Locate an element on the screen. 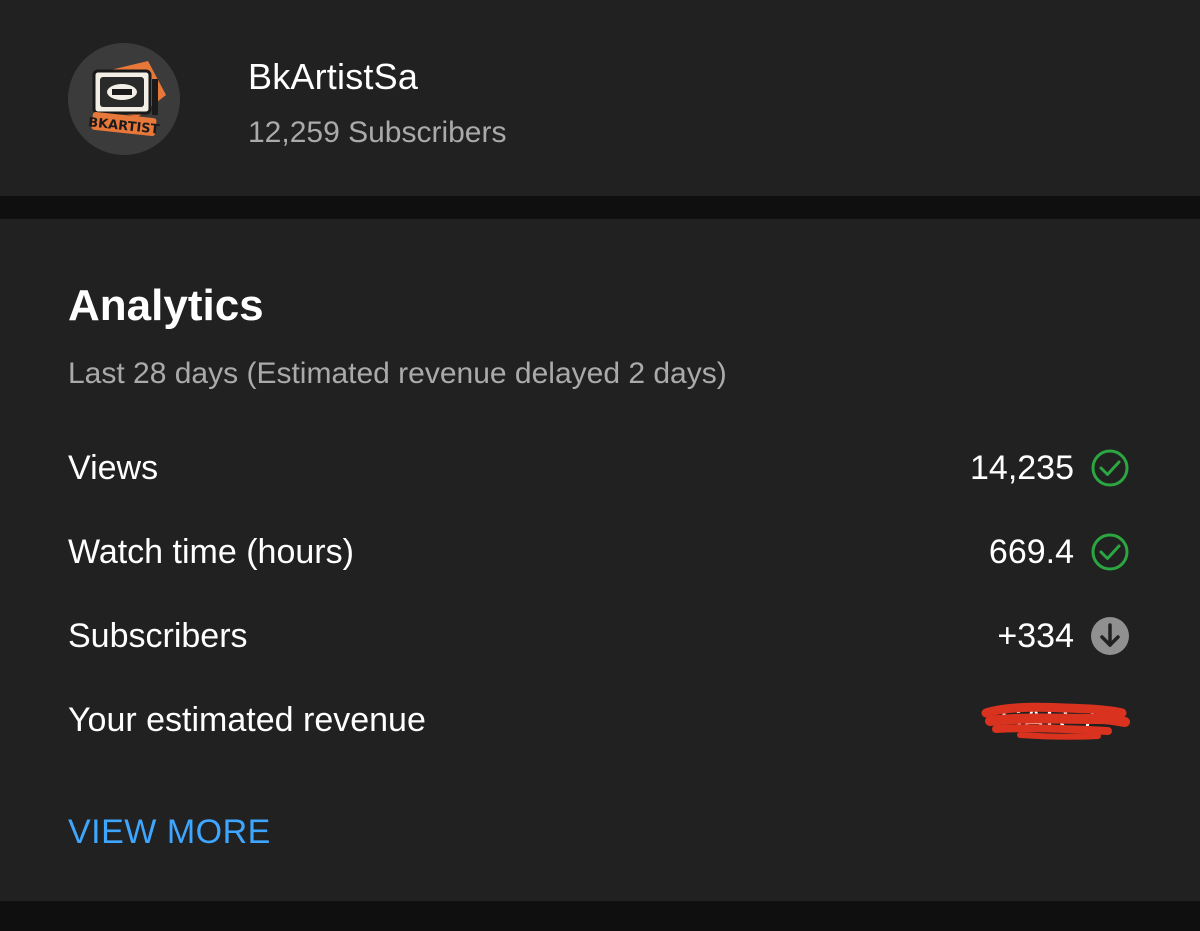 The height and width of the screenshot is (931, 1200). metric-label: Watch time (hours) is located at coordinates (211, 552).